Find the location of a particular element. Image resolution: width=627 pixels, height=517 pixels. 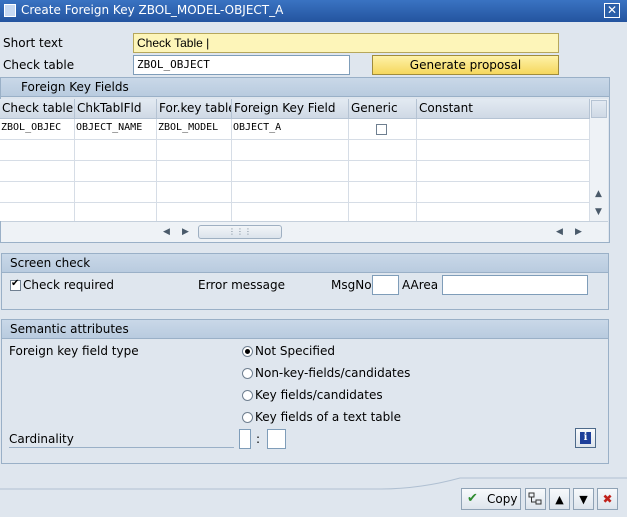

aarea-label: AArea is located at coordinates (420, 285).